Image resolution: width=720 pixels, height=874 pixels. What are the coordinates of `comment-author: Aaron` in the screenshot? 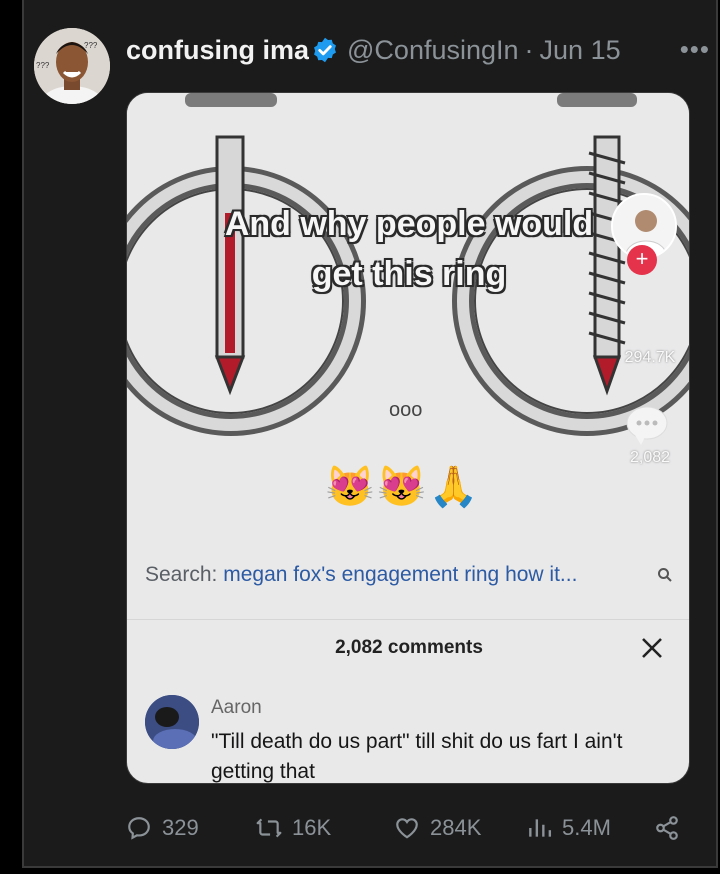 It's located at (236, 708).